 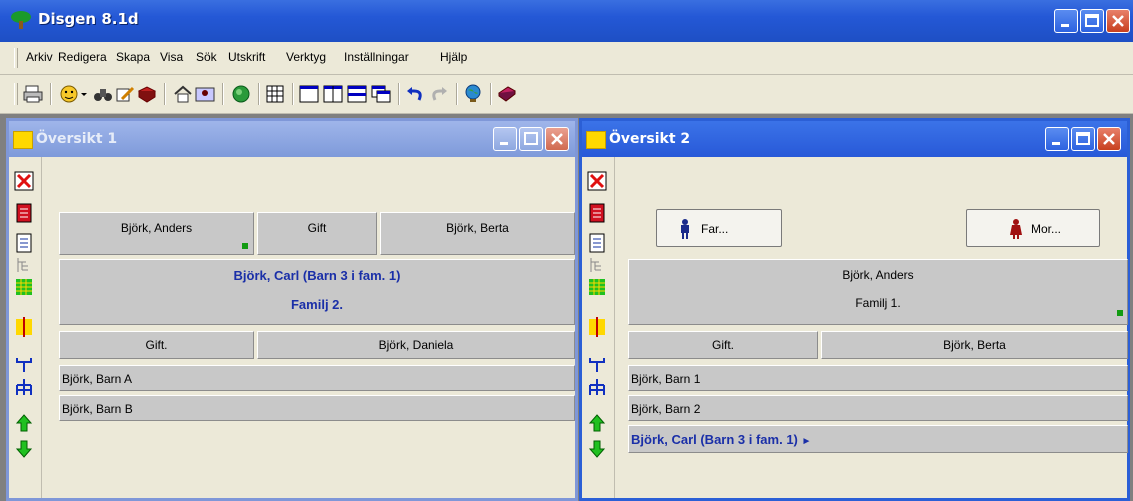 What do you see at coordinates (317, 292) in the screenshot?
I see `focus-person-box: Björk, Carl (Barn 3 i fam. 1) Familj 2.` at bounding box center [317, 292].